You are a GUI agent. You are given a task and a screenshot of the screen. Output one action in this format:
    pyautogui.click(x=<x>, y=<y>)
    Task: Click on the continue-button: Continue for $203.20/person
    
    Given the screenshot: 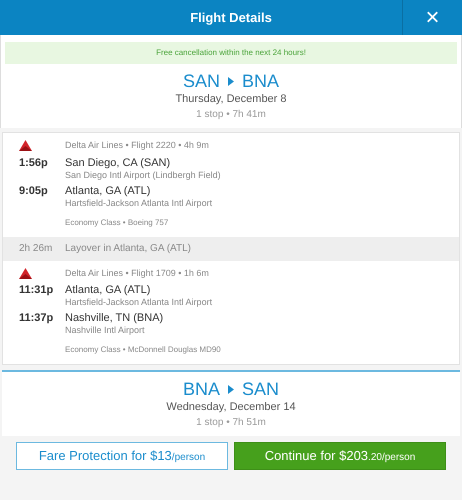 What is the action you would take?
    pyautogui.click(x=340, y=456)
    